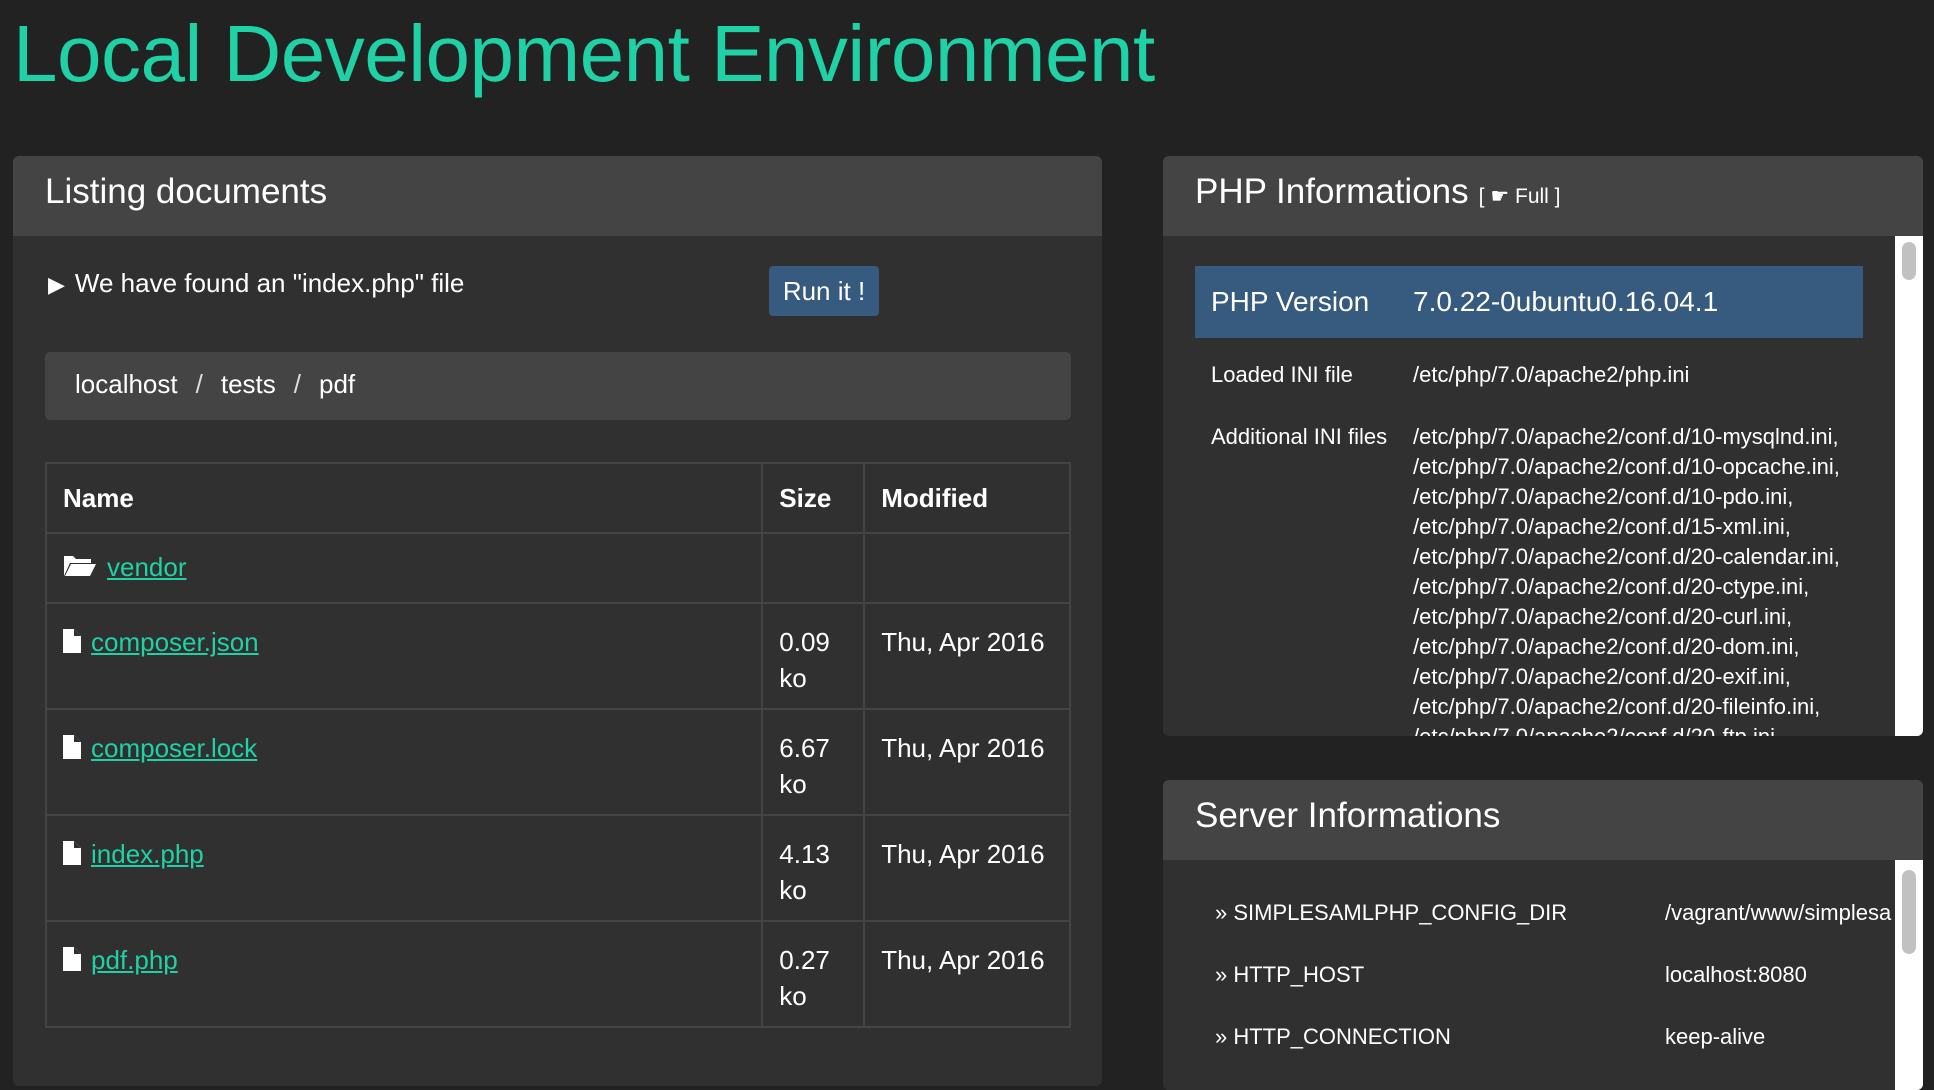 This screenshot has width=1934, height=1090. I want to click on listing-panel-title: Listing documents, so click(557, 196).